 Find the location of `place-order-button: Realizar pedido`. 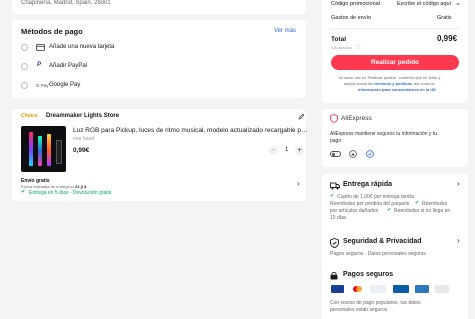

place-order-button: Realizar pedido is located at coordinates (395, 62).